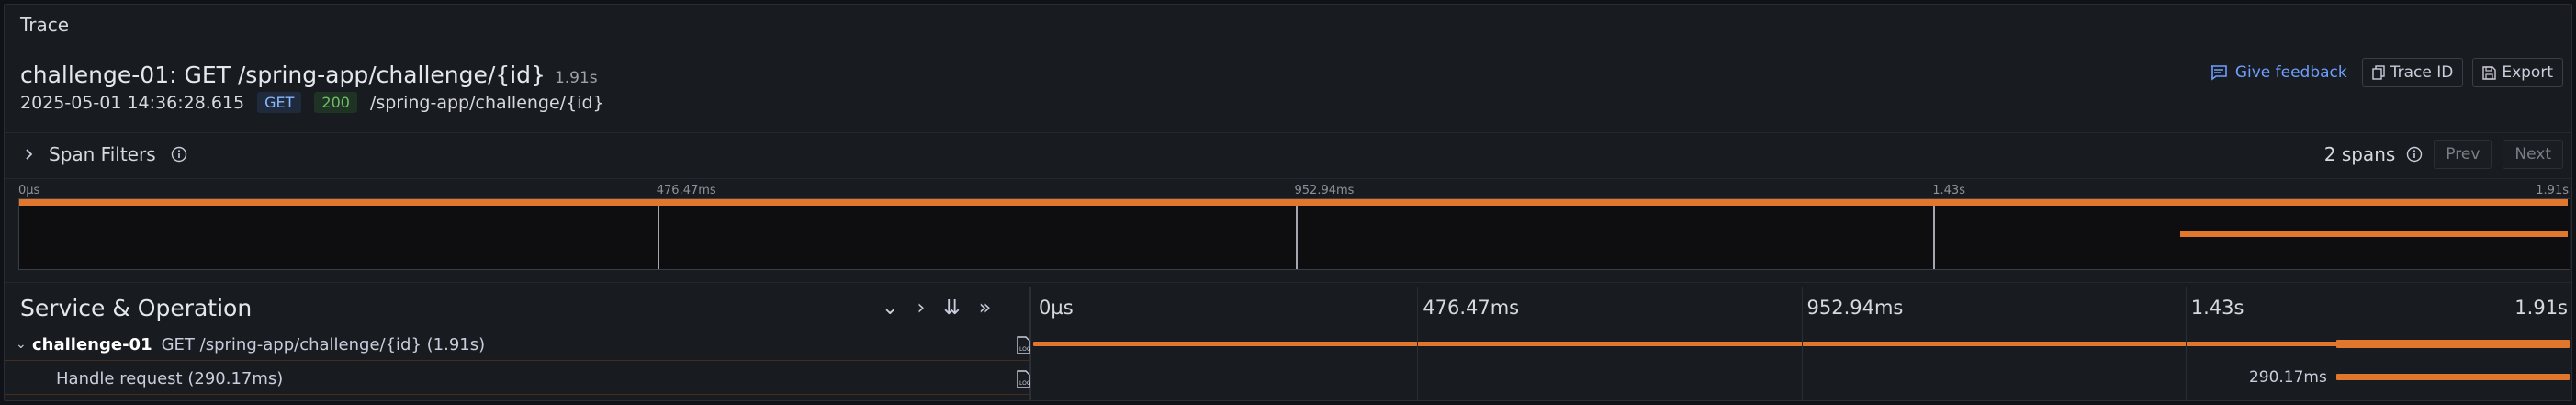  I want to click on timeline-tick-label: 0µs, so click(1056, 308).